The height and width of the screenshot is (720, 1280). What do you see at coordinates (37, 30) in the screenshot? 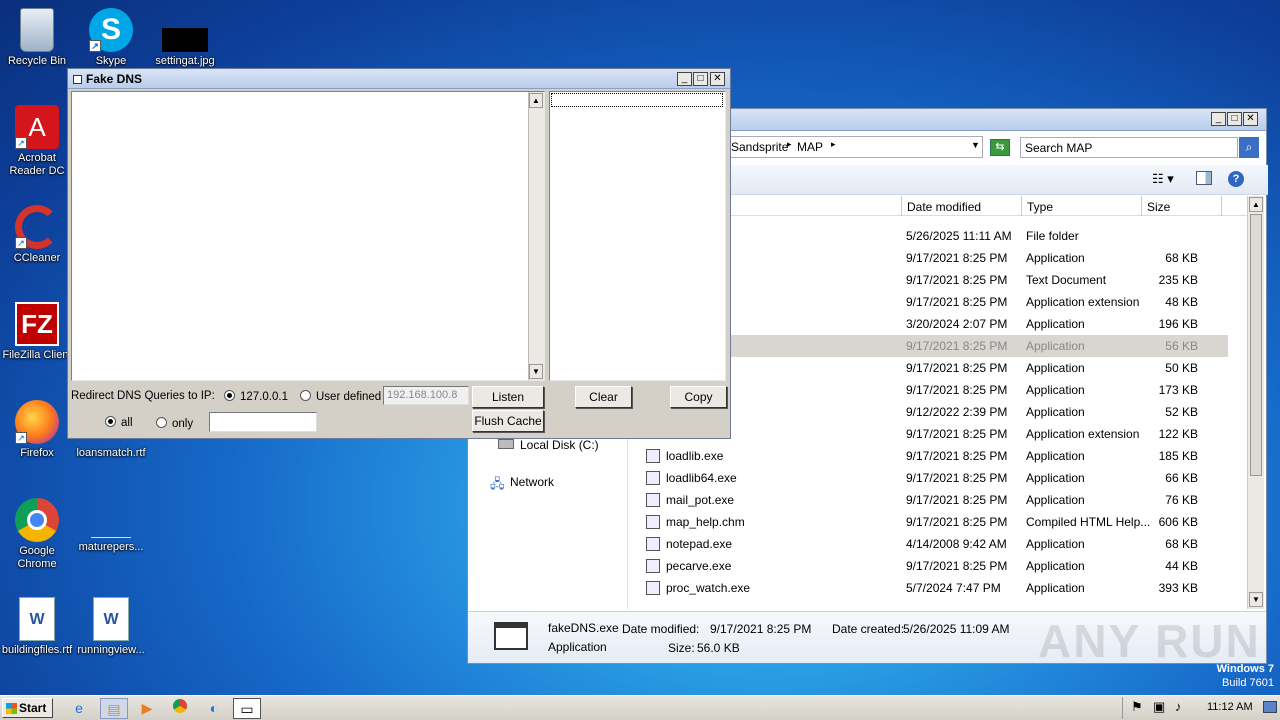
I see `recycle-bin-icon` at bounding box center [37, 30].